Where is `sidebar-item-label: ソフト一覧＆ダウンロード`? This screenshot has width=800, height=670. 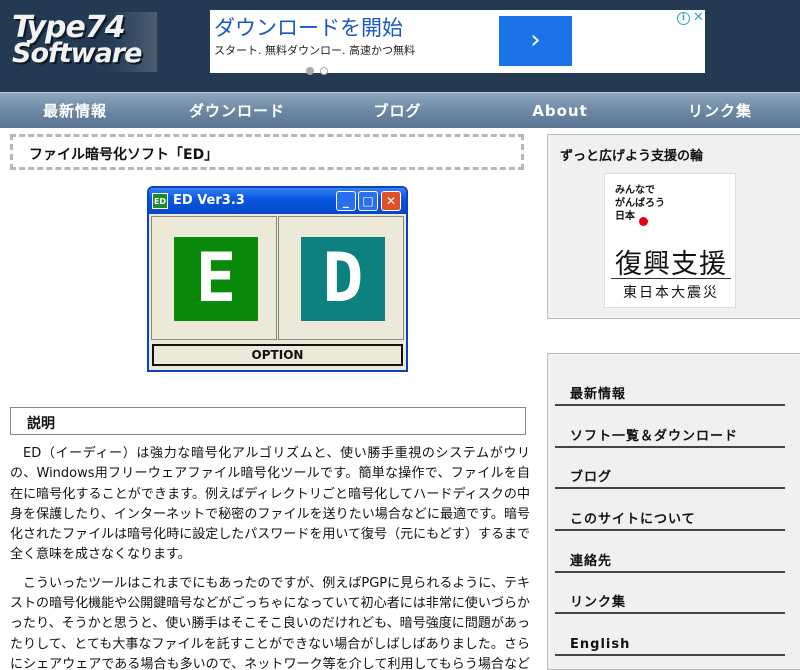 sidebar-item-label: ソフト一覧＆ダウンロード is located at coordinates (654, 436).